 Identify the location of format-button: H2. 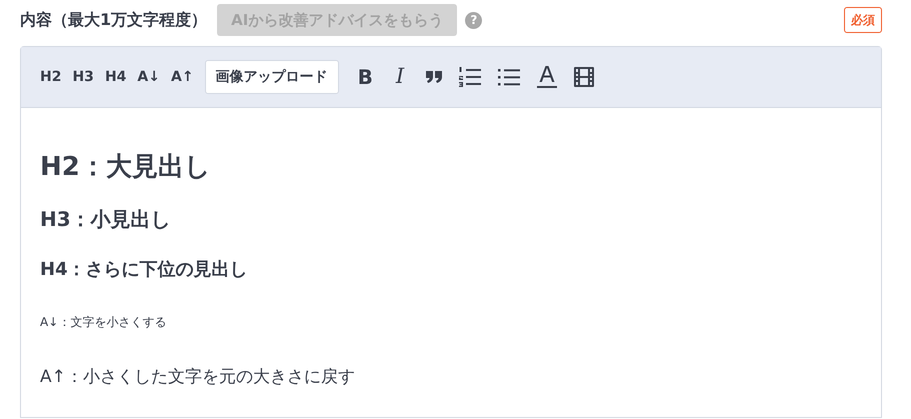
(51, 77).